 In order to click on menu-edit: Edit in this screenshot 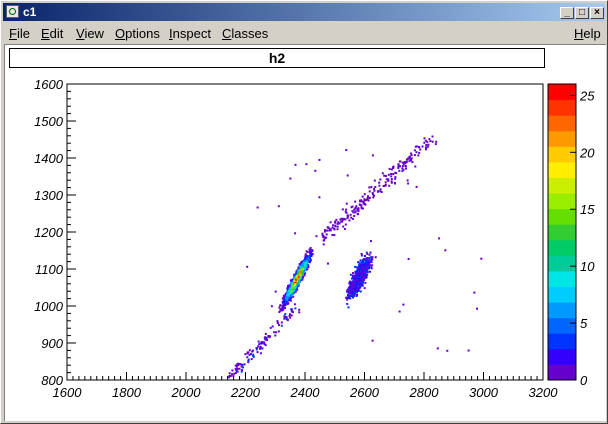, I will do `click(52, 33)`.